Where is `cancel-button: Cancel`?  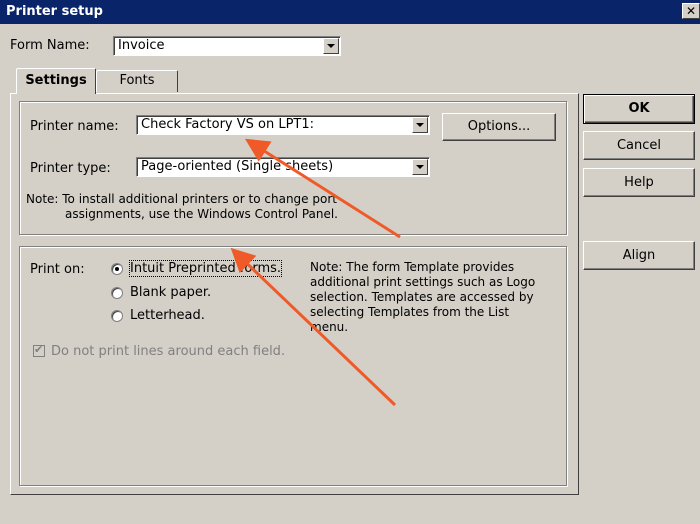
cancel-button: Cancel is located at coordinates (639, 145).